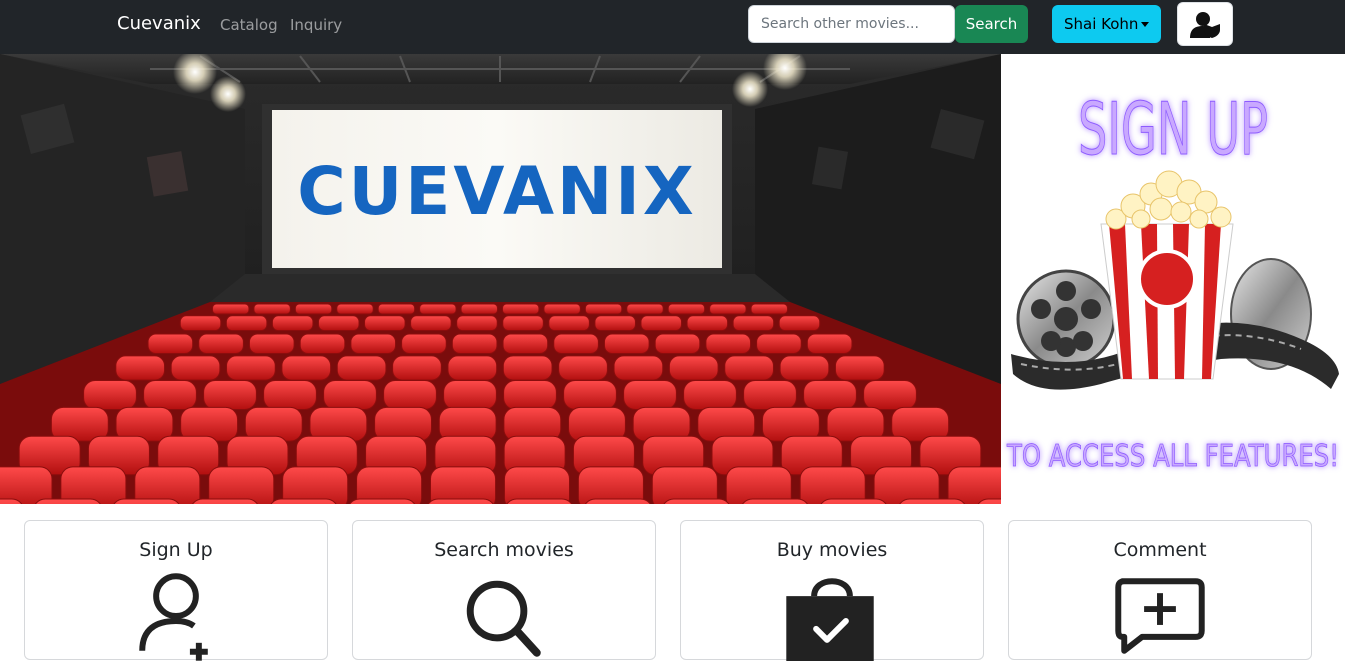 Image resolution: width=1345 pixels, height=661 pixels. I want to click on search-icon, so click(503, 618).